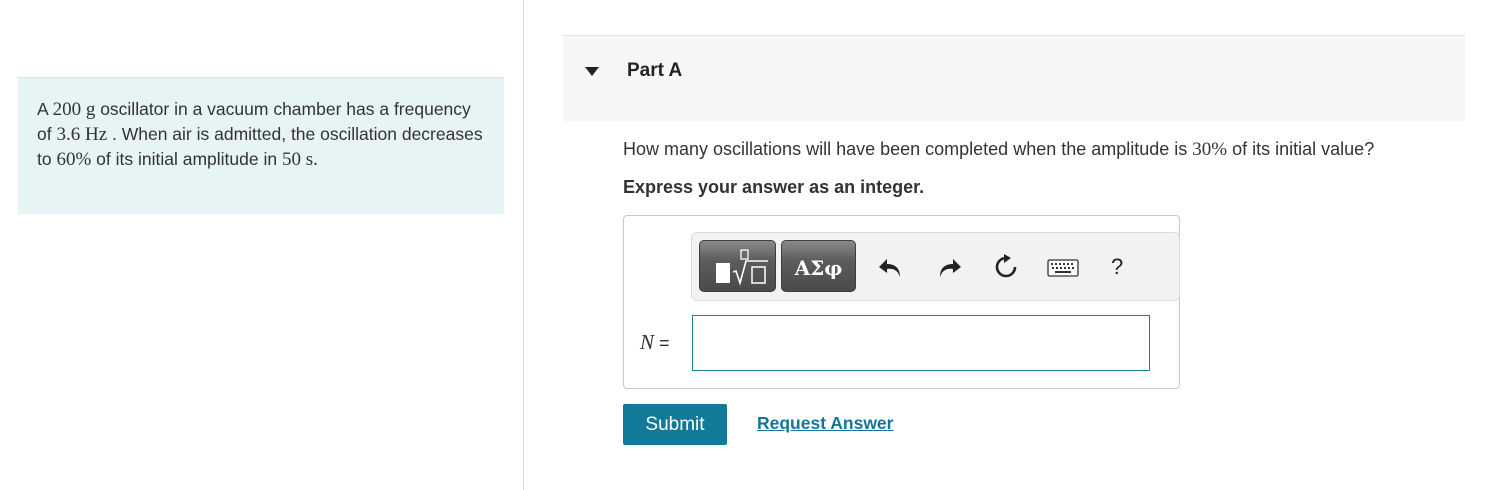 Image resolution: width=1492 pixels, height=490 pixels. What do you see at coordinates (68, 134) in the screenshot?
I see `frequency-value: 3.6` at bounding box center [68, 134].